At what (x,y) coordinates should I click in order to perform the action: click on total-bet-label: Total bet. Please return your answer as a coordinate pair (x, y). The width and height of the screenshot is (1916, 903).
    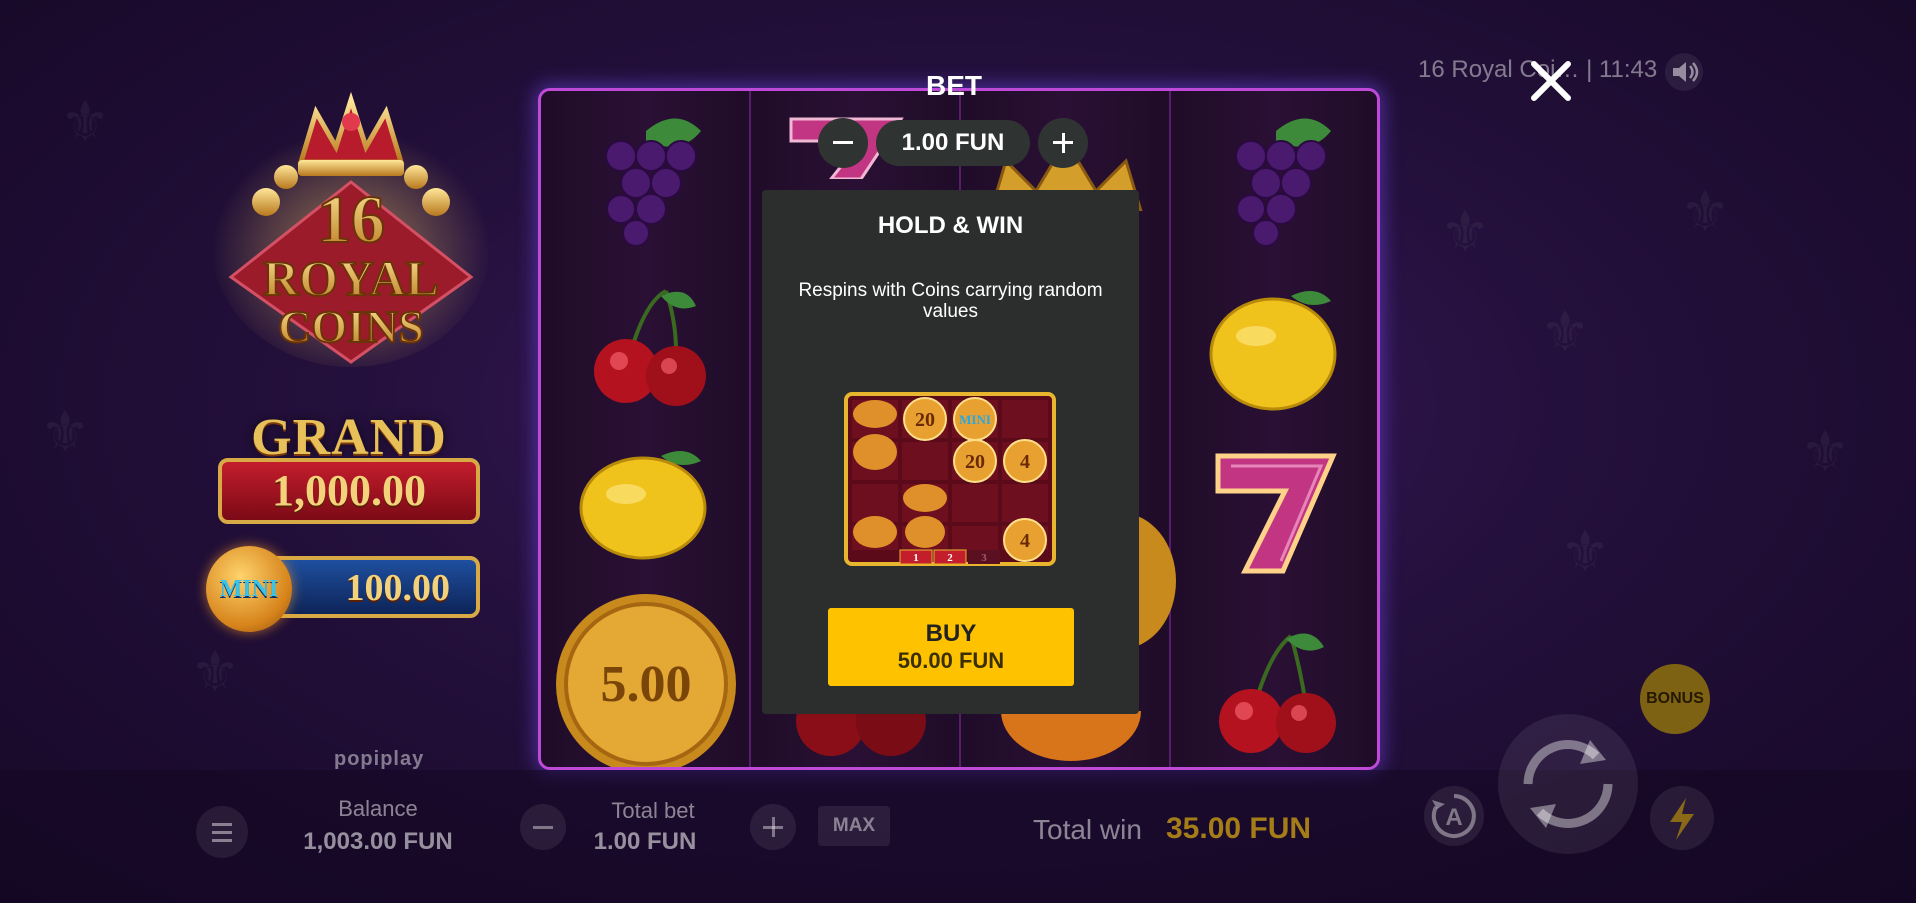
    Looking at the image, I should click on (653, 810).